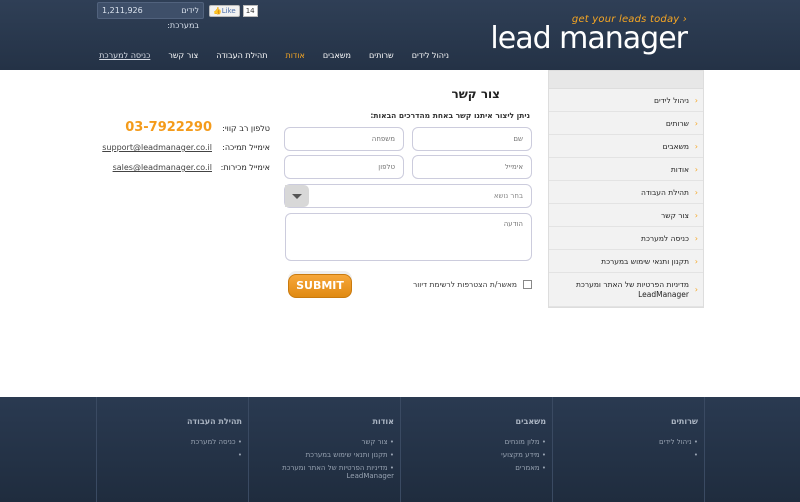  What do you see at coordinates (626, 100) in the screenshot?
I see `sidebar-item-leads: ‹ ניהול לידים` at bounding box center [626, 100].